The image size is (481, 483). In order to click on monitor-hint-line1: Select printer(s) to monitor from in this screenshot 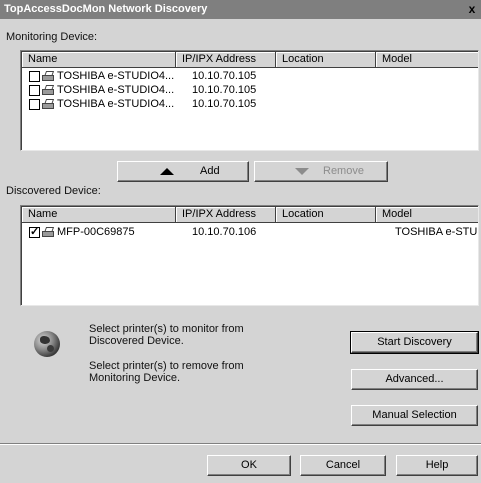, I will do `click(166, 329)`.